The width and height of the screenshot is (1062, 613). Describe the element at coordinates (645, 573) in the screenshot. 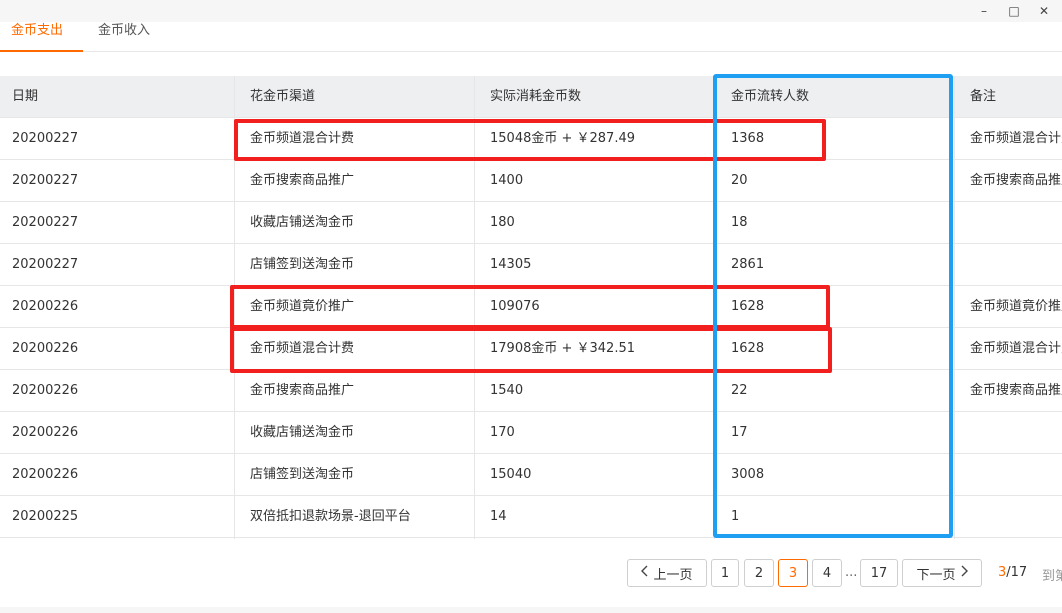

I see `chevron-left-icon` at that location.